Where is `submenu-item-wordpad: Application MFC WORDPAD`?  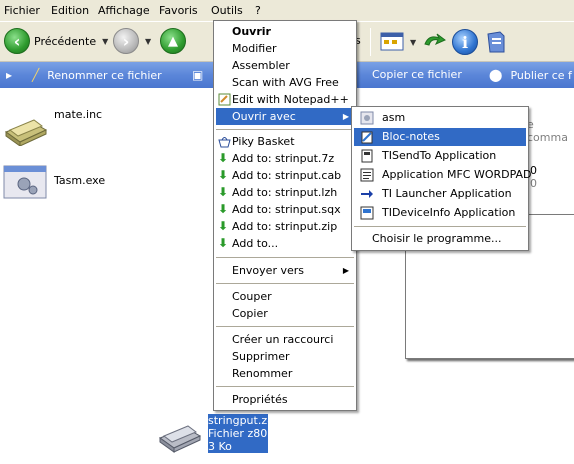
submenu-item-wordpad: Application MFC WORDPAD is located at coordinates (443, 175).